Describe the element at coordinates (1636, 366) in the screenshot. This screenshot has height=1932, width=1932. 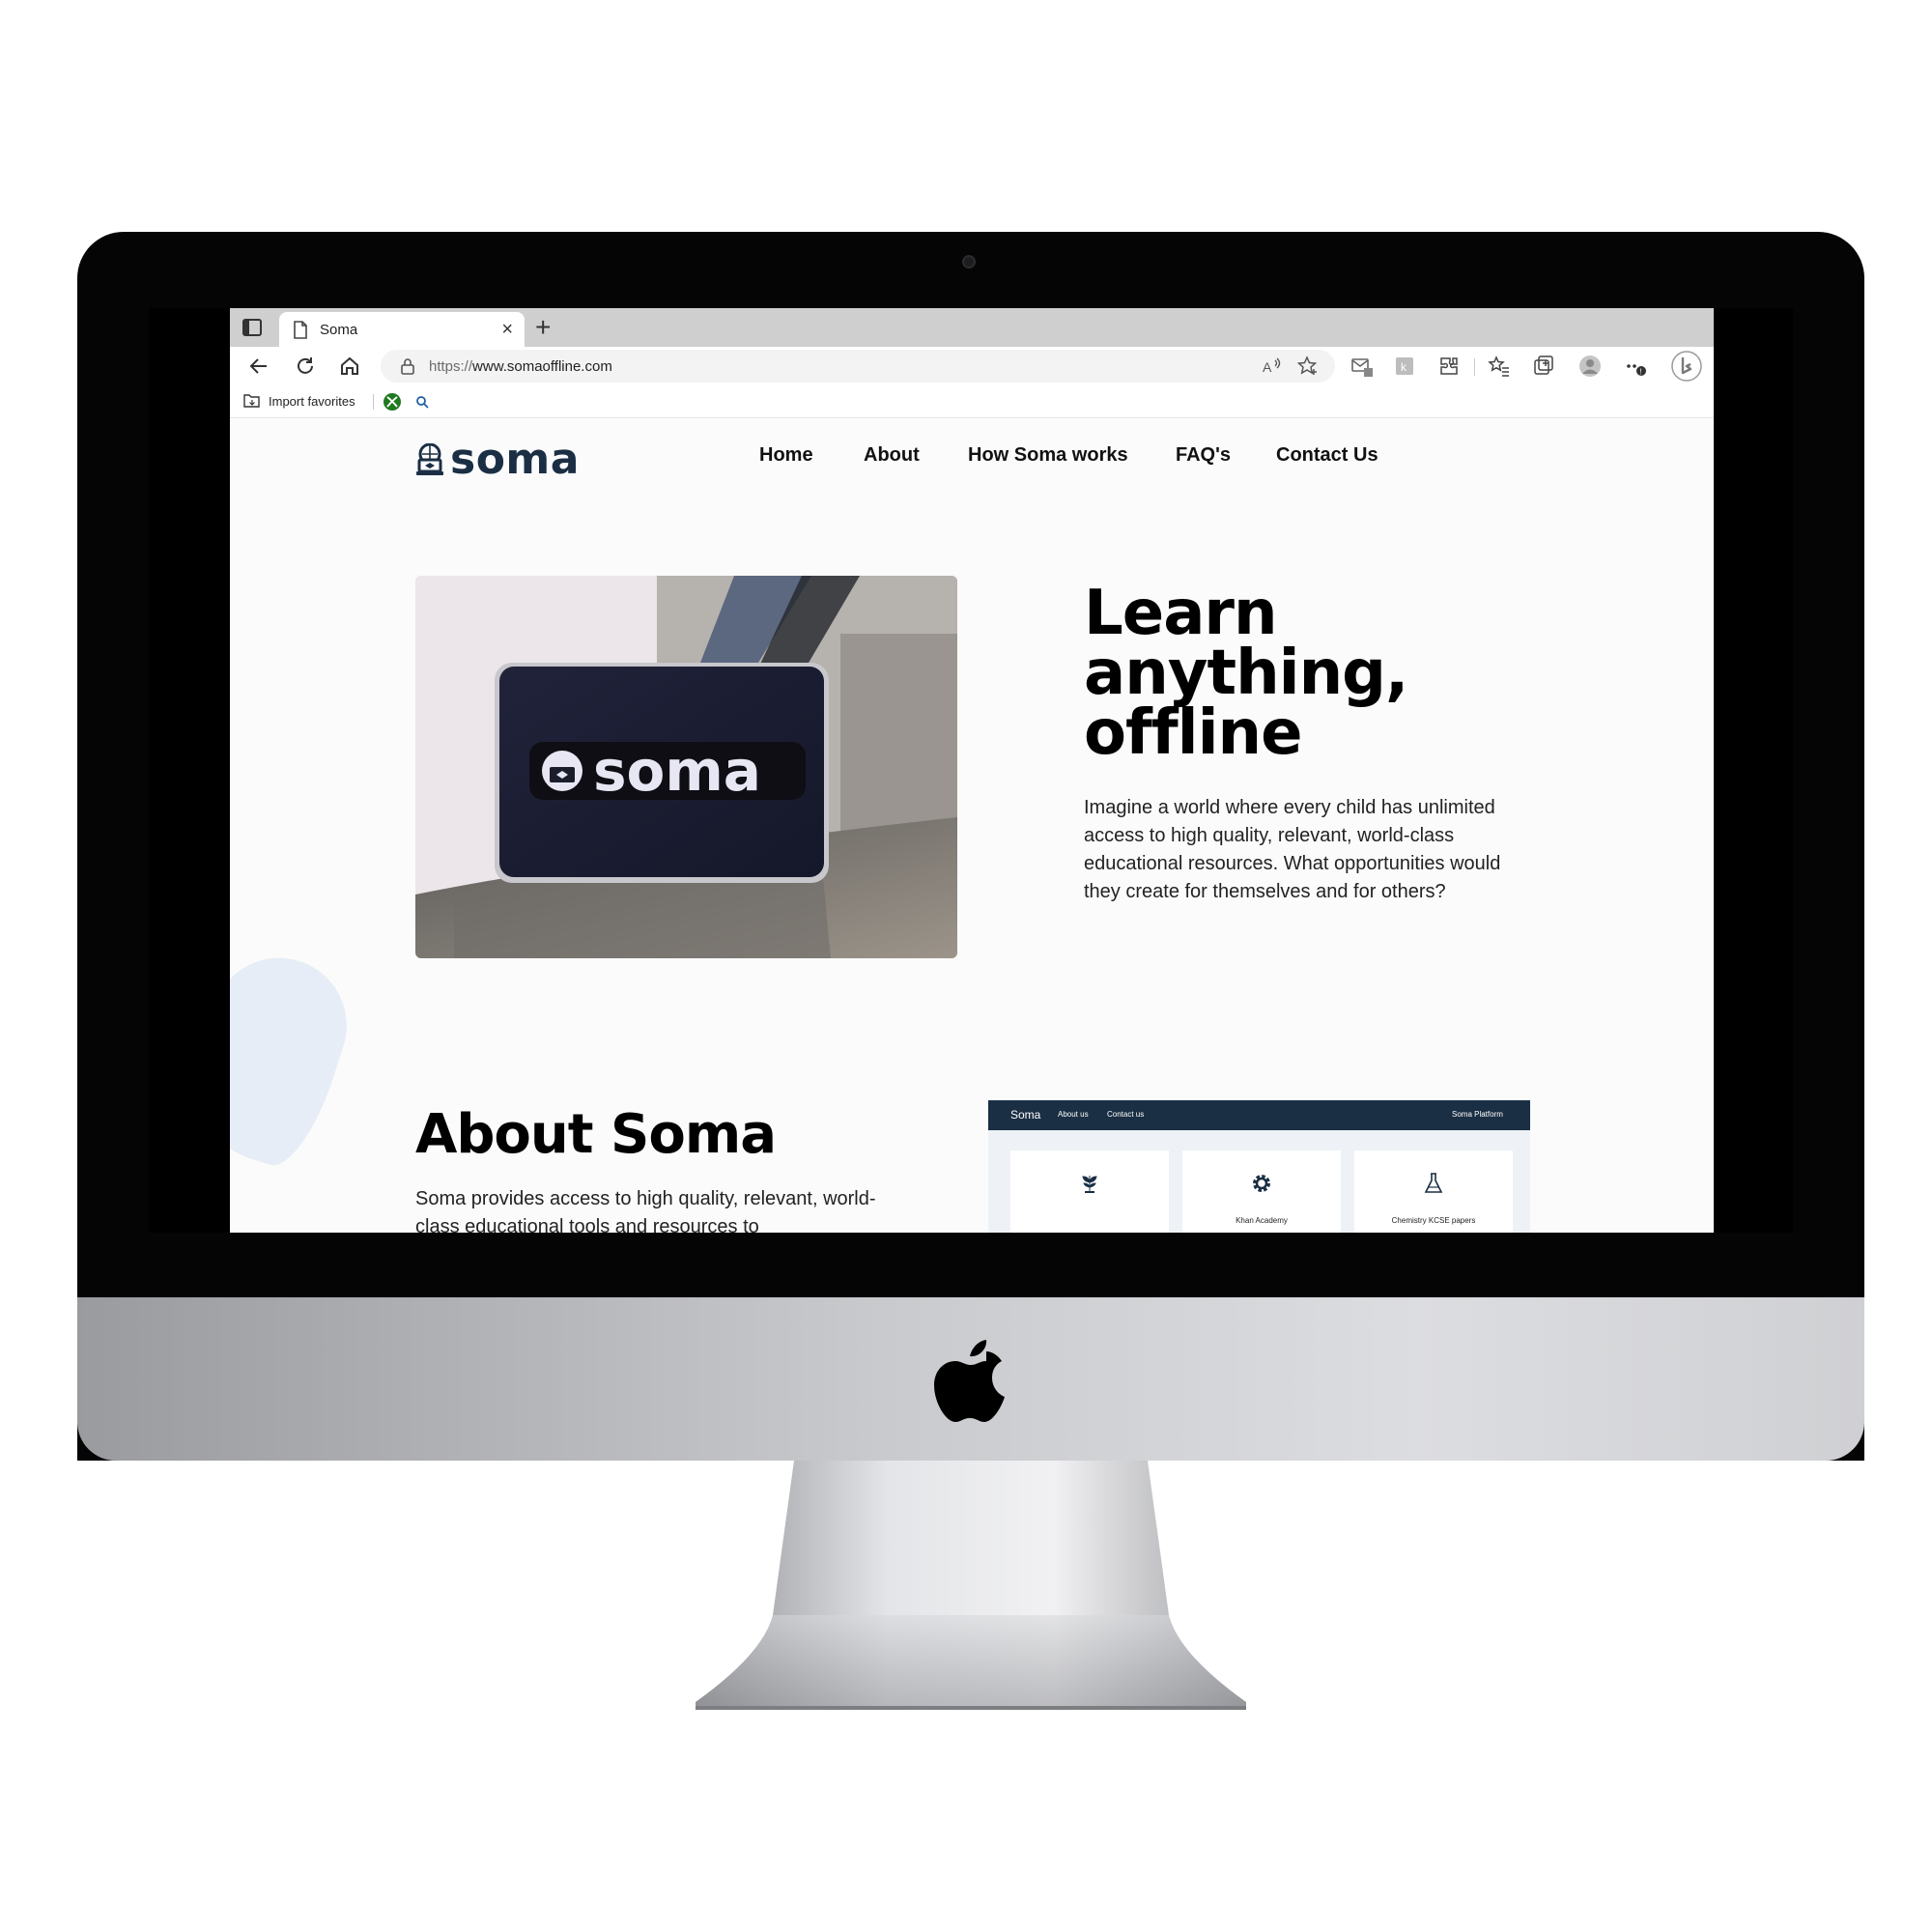
I see `more-menu-icon: !` at that location.